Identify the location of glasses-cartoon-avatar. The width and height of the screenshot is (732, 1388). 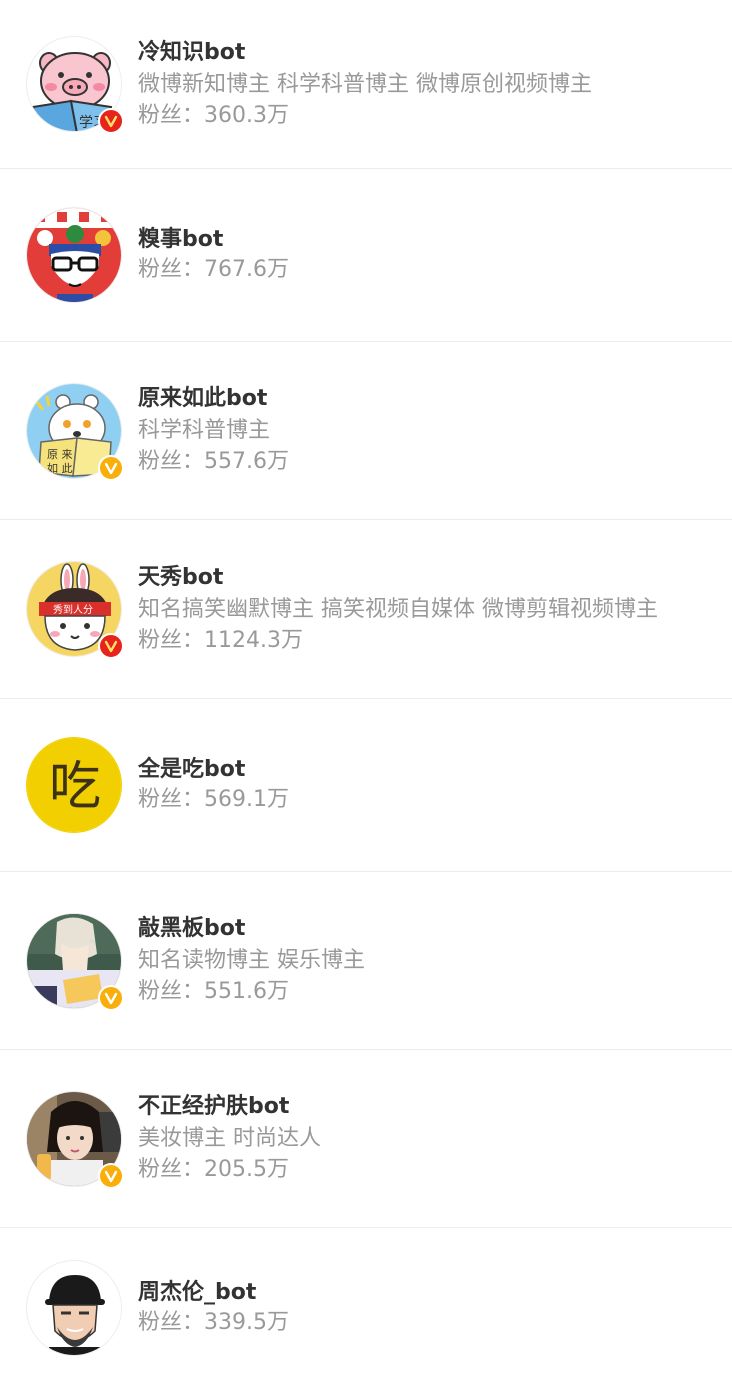
(74, 255).